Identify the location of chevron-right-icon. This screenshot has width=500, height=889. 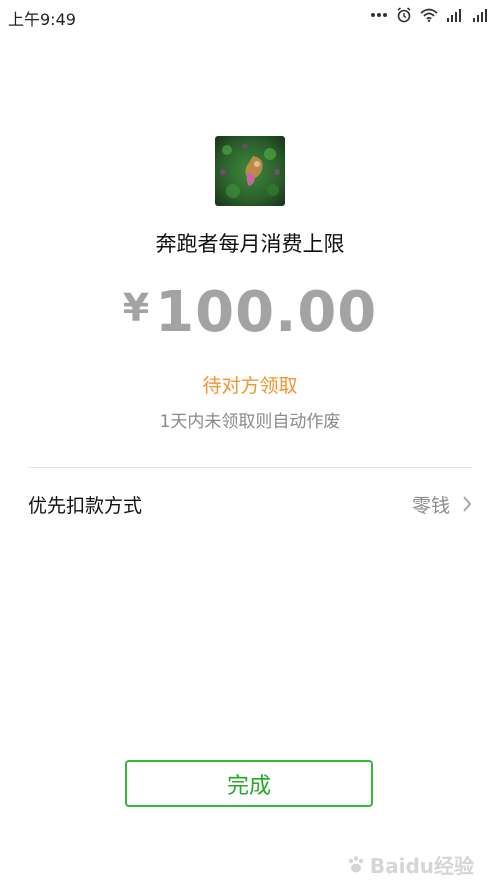
(467, 504).